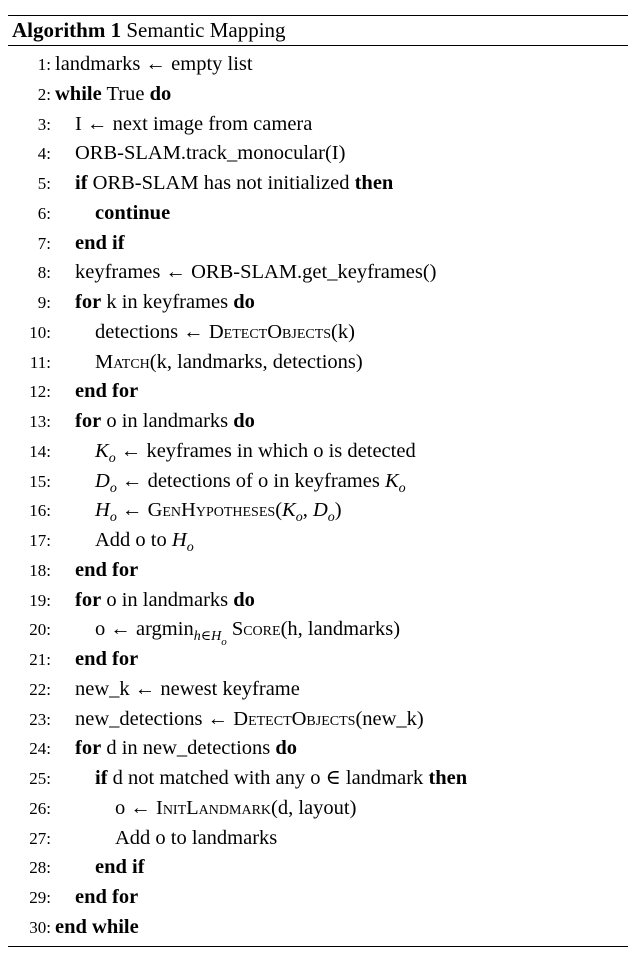 The height and width of the screenshot is (954, 638). What do you see at coordinates (122, 361) in the screenshot?
I see `procedure-name: Match` at bounding box center [122, 361].